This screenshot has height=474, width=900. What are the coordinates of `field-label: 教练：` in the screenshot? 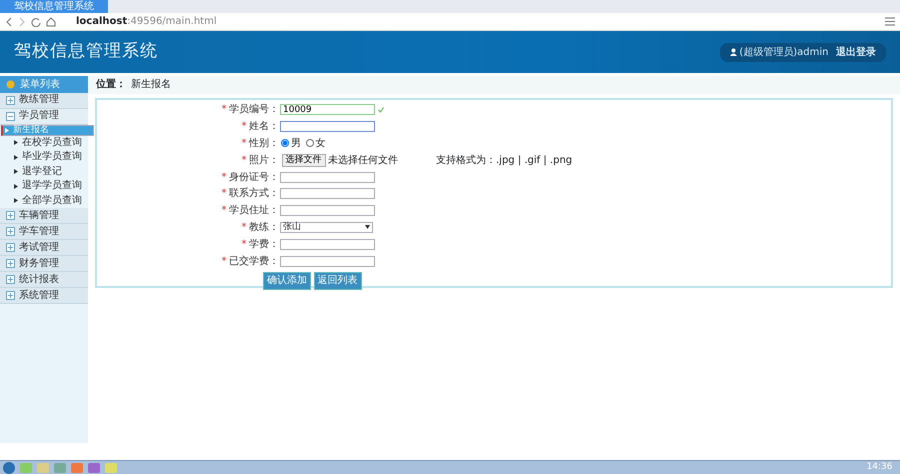 It's located at (264, 227).